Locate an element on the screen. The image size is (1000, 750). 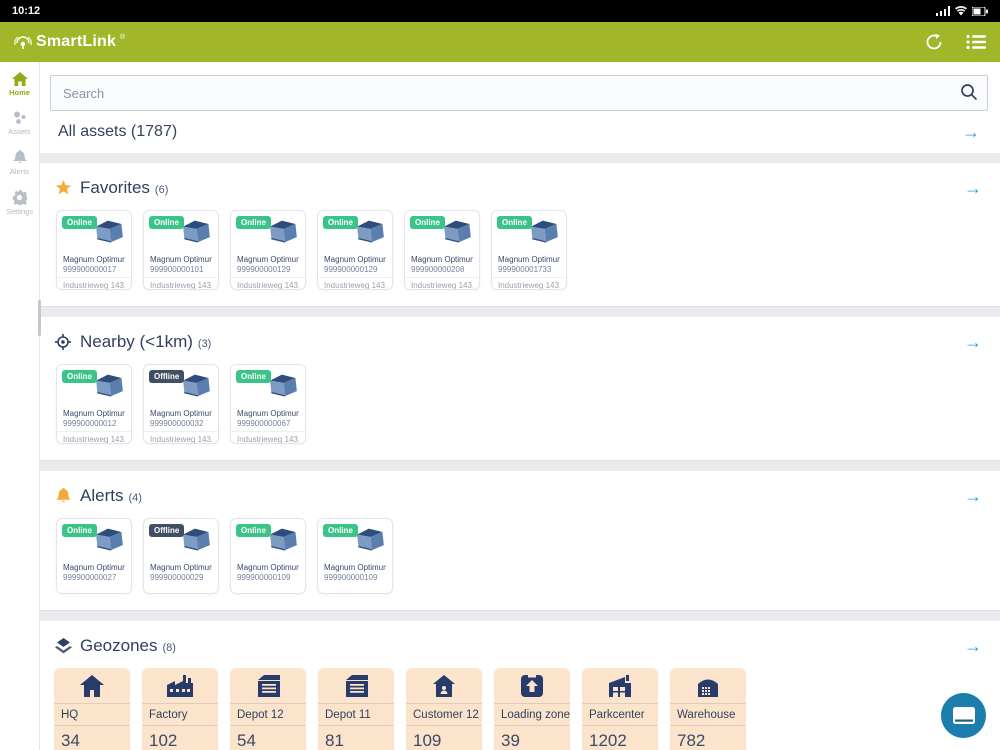
home-icon is located at coordinates (19, 79).